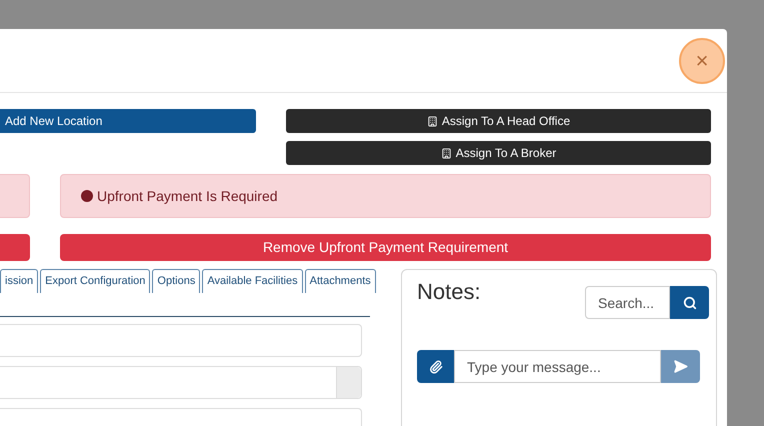 The image size is (764, 426). Describe the element at coordinates (176, 281) in the screenshot. I see `tab: Options` at that location.